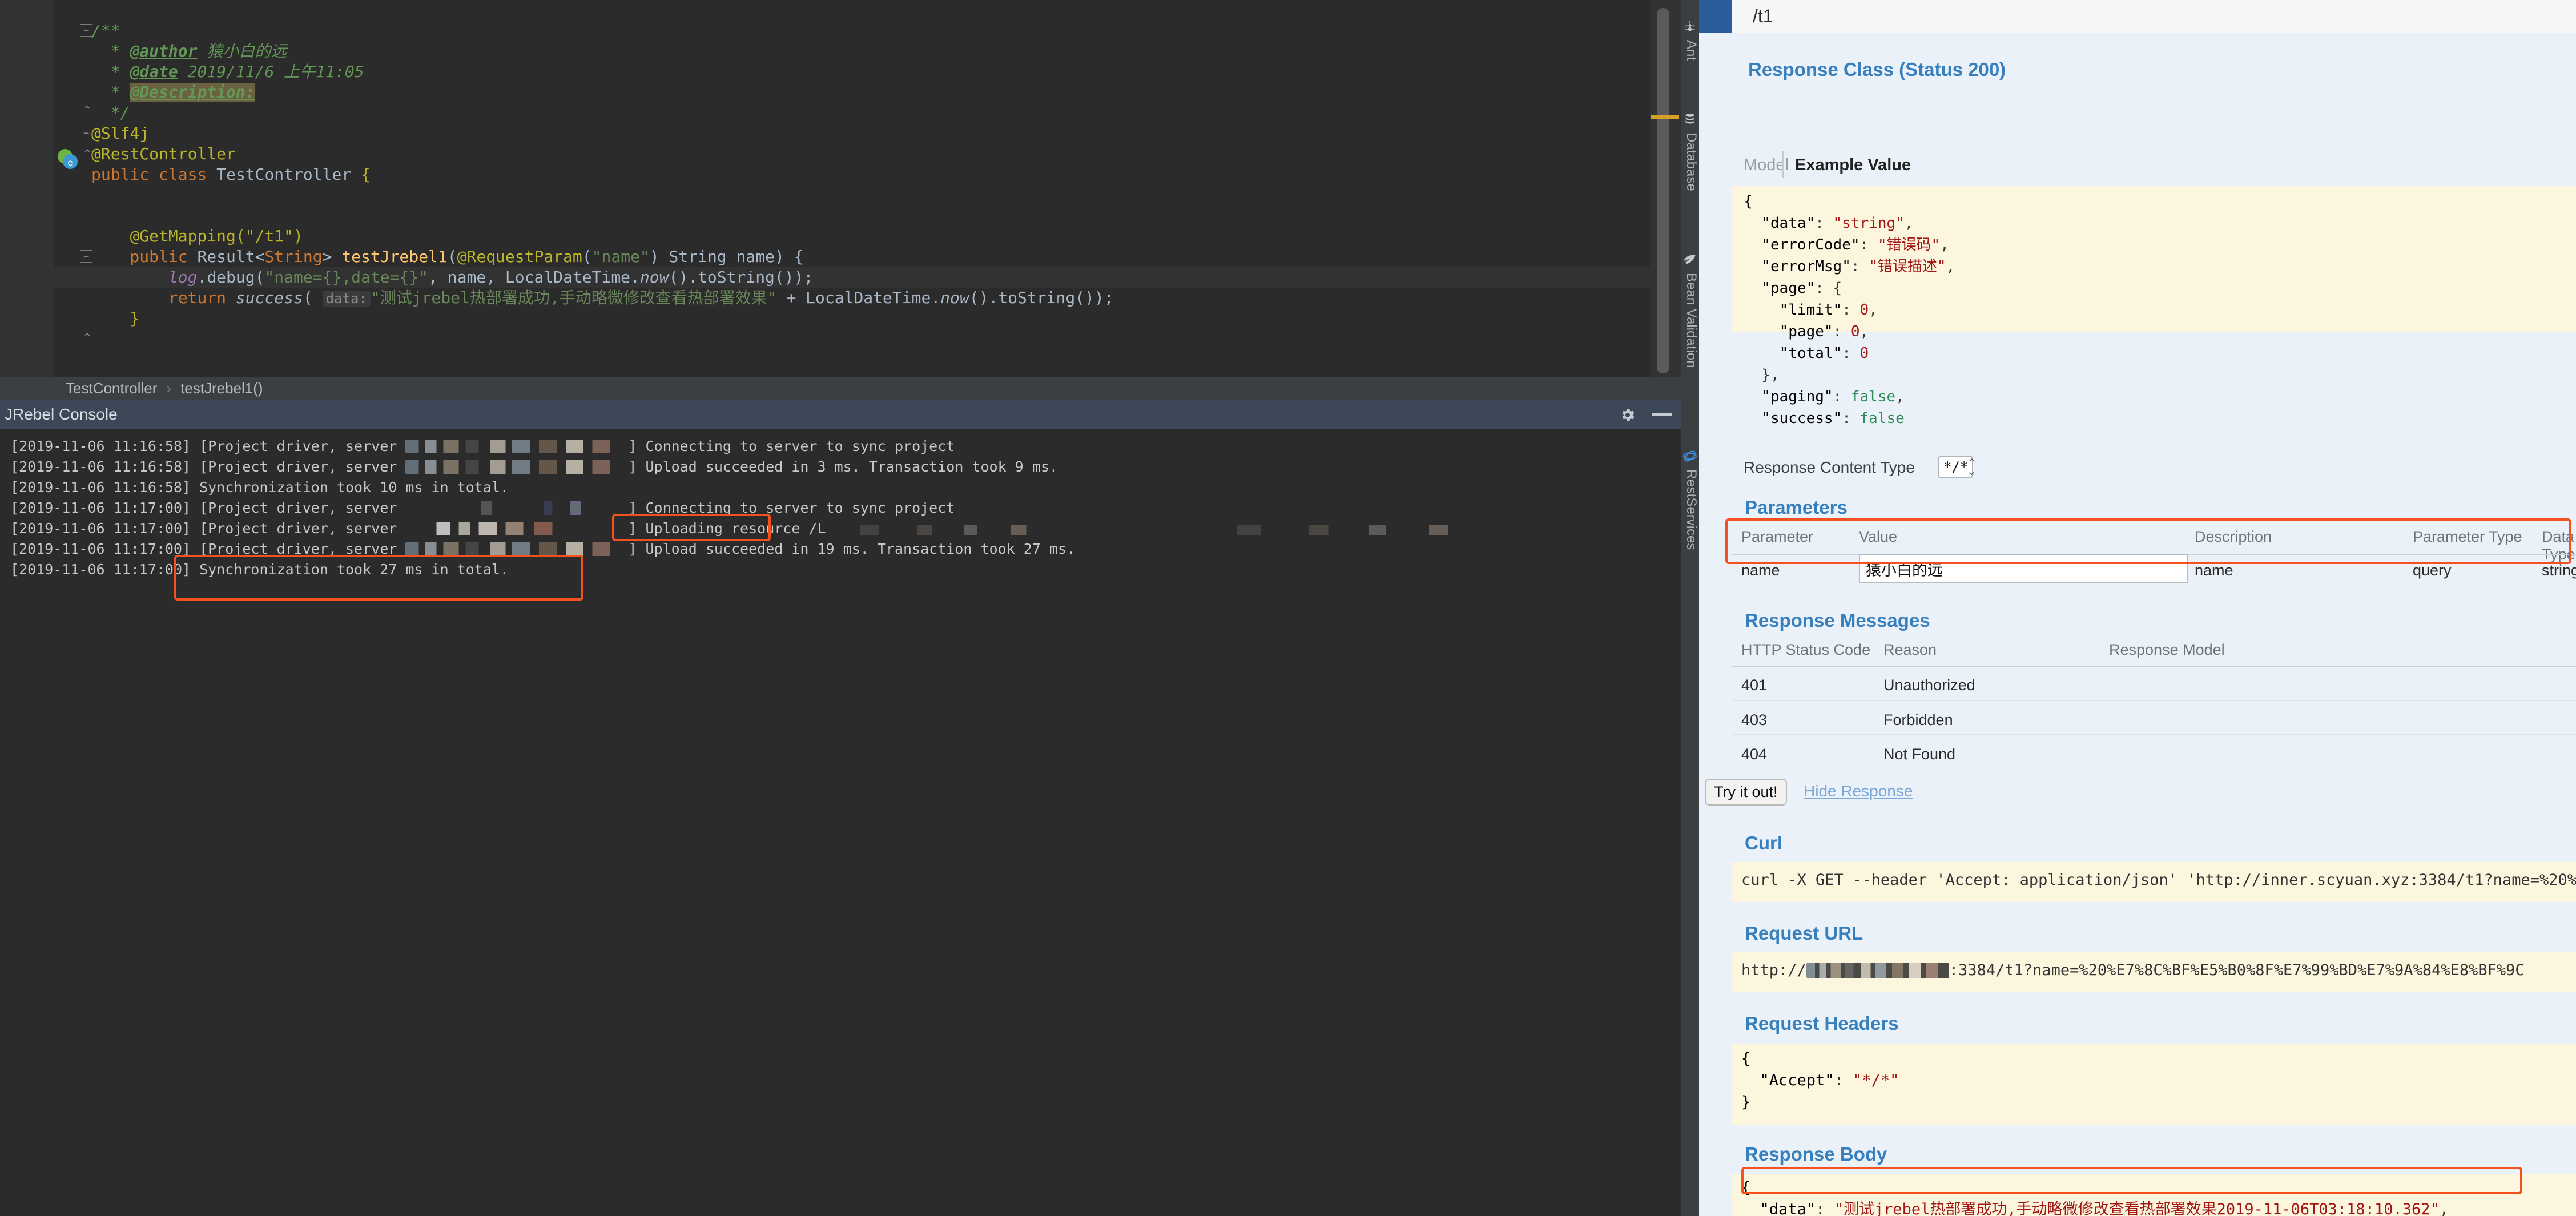 This screenshot has height=1216, width=2576. Describe the element at coordinates (1690, 509) in the screenshot. I see `tool-tab-rest-services: RestServices` at that location.